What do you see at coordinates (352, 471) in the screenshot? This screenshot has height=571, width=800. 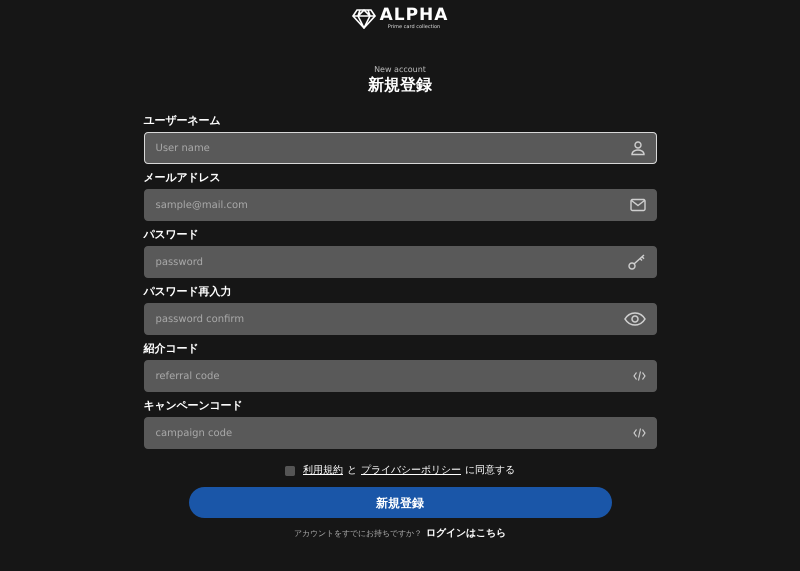 I see `agreement-text: と` at bounding box center [352, 471].